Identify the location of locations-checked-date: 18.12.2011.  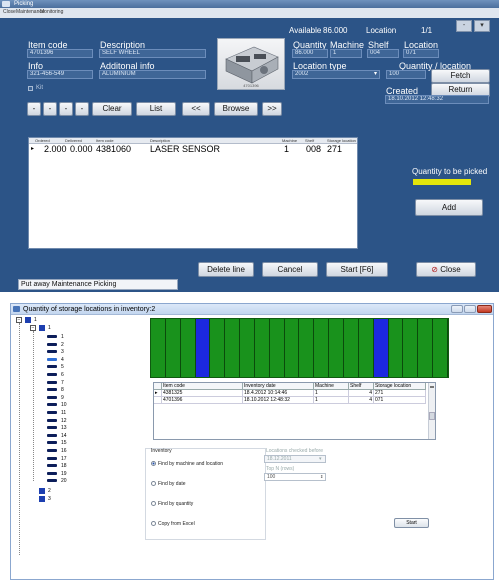
(295, 459).